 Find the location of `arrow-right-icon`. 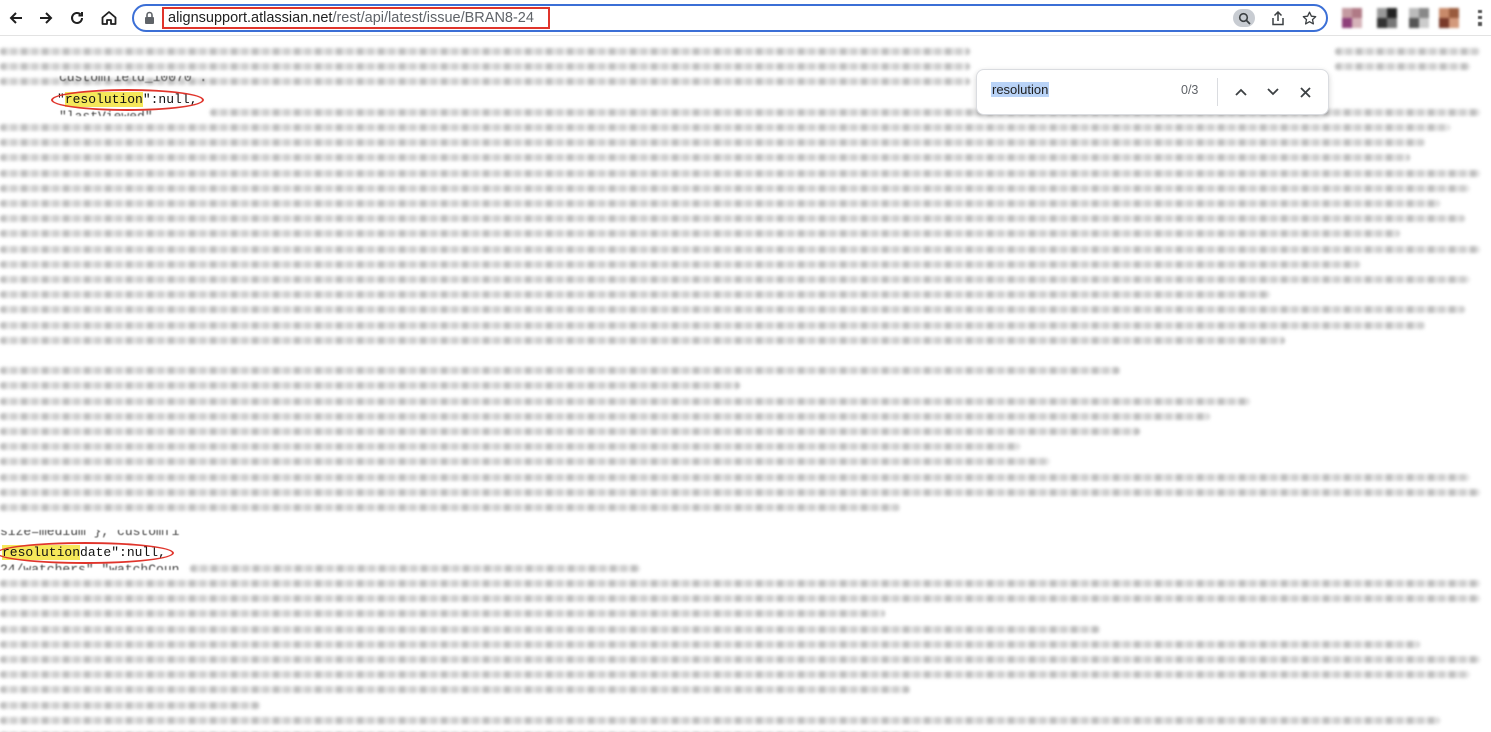

arrow-right-icon is located at coordinates (46, 18).